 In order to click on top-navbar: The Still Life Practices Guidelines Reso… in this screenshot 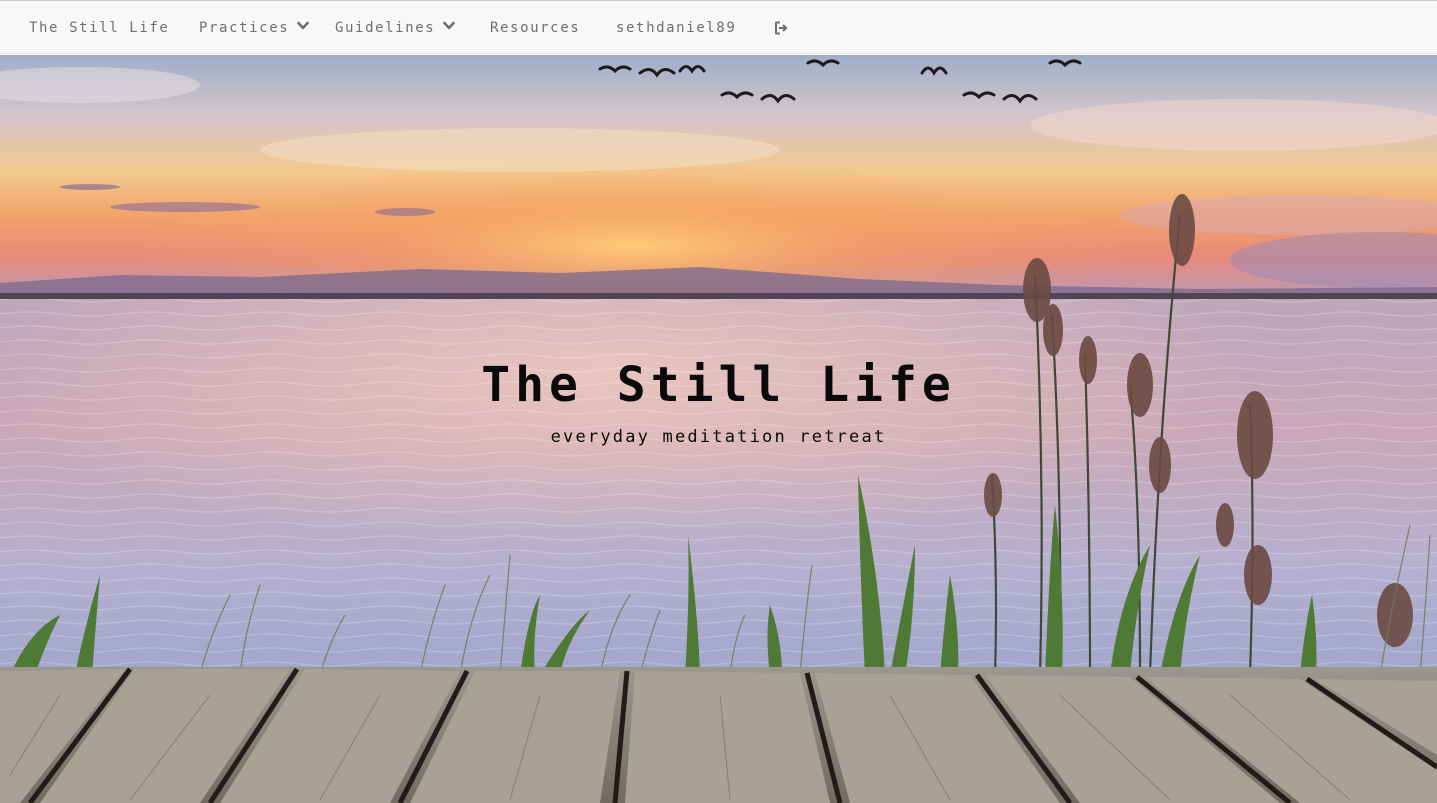, I will do `click(718, 27)`.